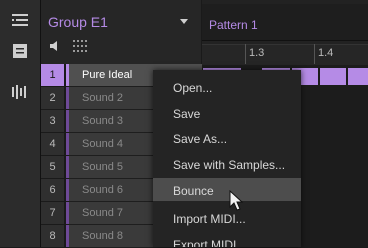 The image size is (368, 248). Describe the element at coordinates (227, 189) in the screenshot. I see `menu-item-bounce: Bounce` at that location.